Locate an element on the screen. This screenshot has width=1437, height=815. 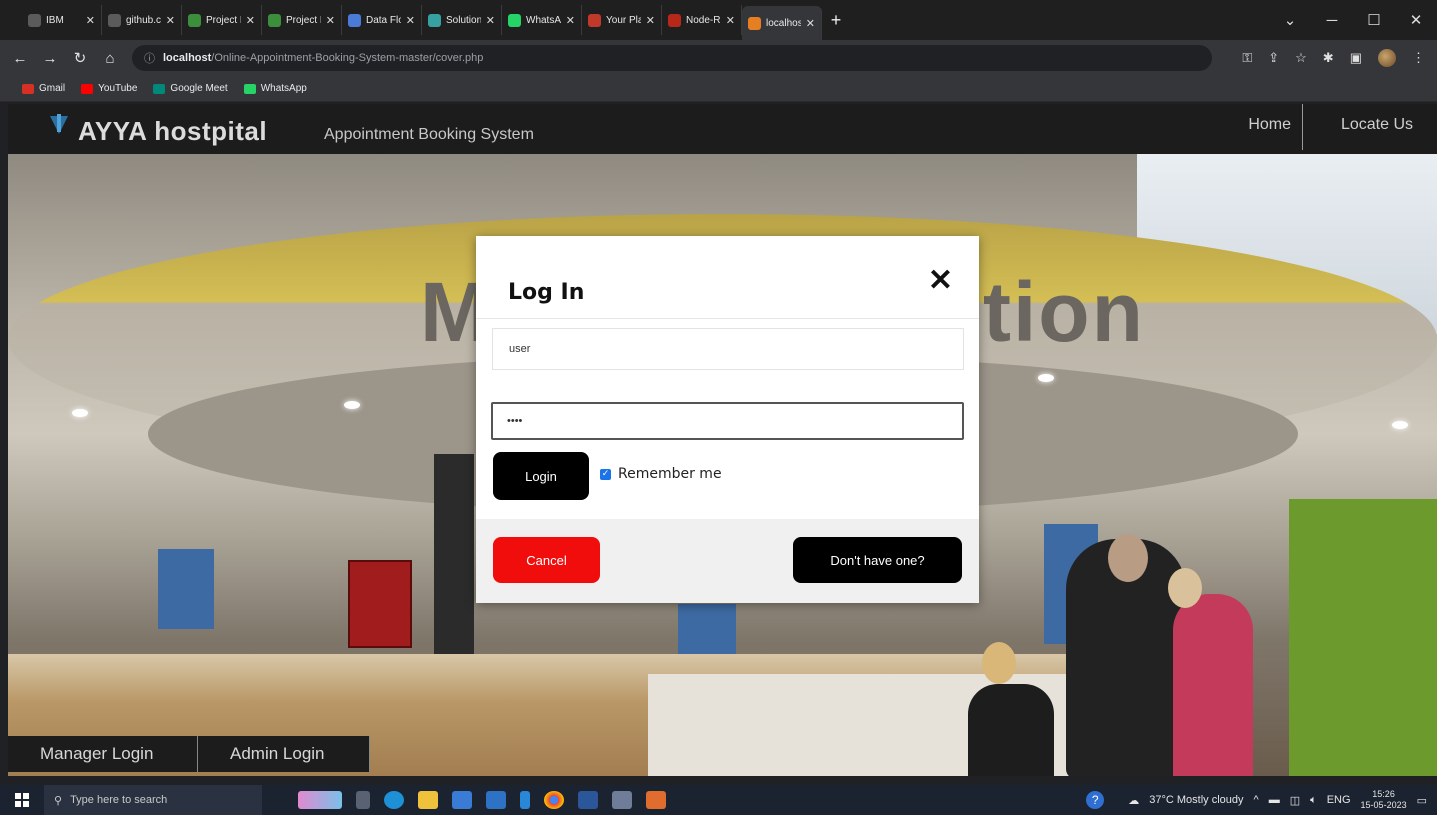
signup-button: Don't have one? is located at coordinates (877, 560).